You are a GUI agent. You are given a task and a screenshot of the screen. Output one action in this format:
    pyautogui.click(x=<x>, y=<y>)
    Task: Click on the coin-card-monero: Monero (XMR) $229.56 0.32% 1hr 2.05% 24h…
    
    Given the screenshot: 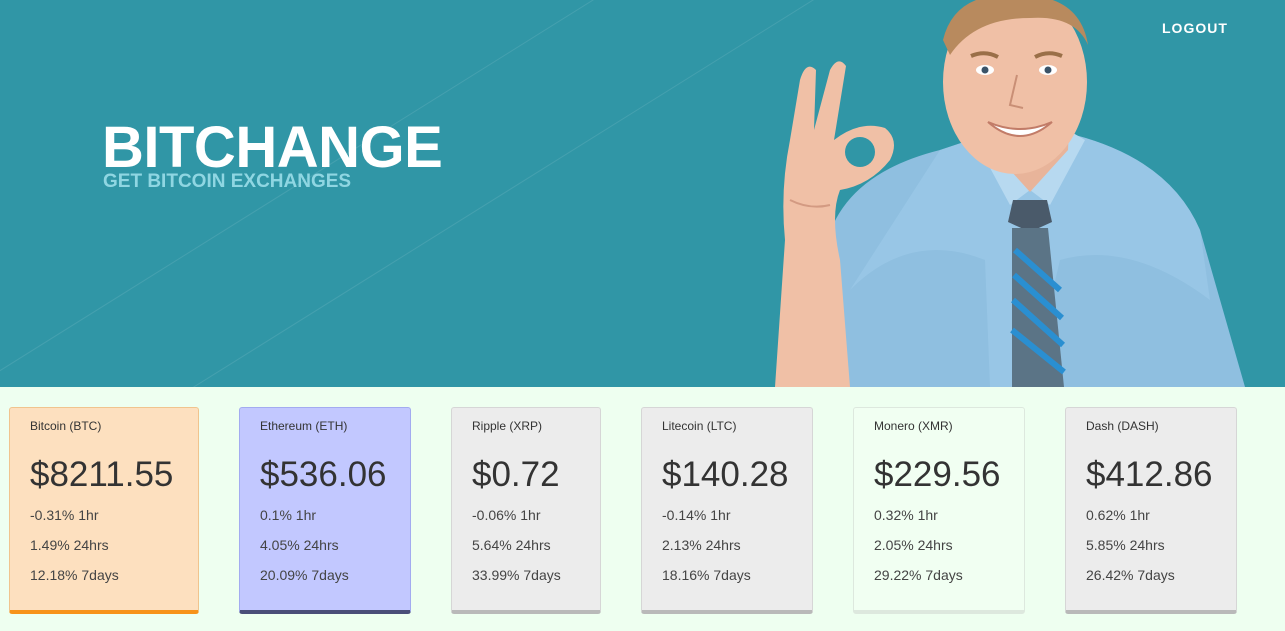 What is the action you would take?
    pyautogui.click(x=939, y=510)
    